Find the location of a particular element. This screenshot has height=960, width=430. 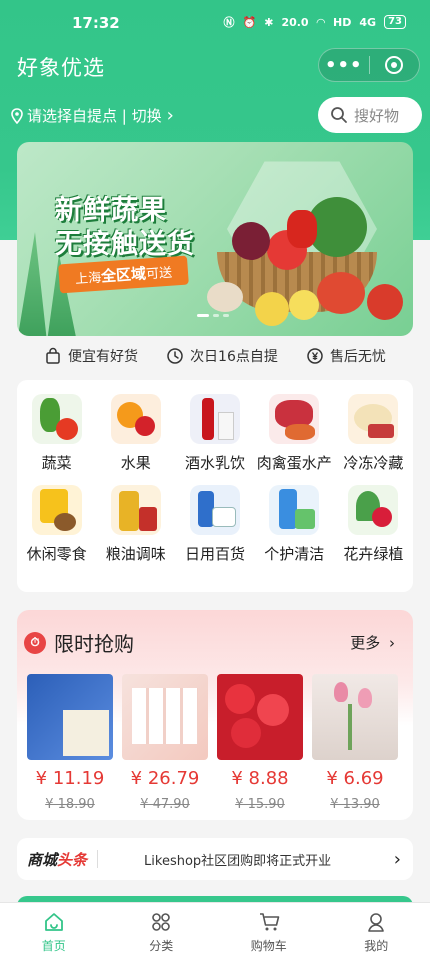

product-card: ¥ 11.19 ¥ 18.90 is located at coordinates (70, 743).